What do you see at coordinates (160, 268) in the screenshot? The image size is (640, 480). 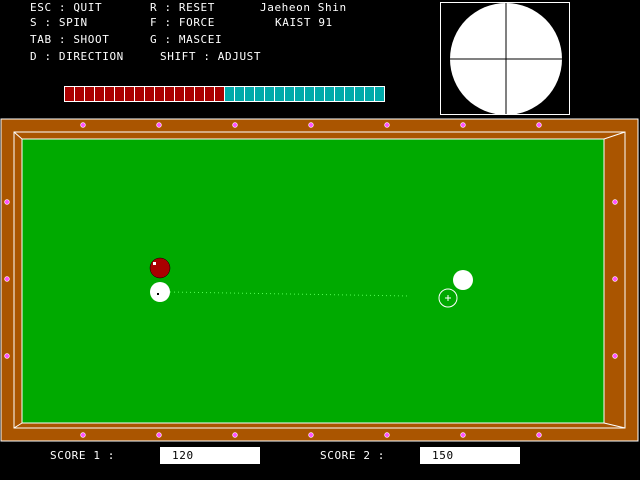 I see `red-ball` at bounding box center [160, 268].